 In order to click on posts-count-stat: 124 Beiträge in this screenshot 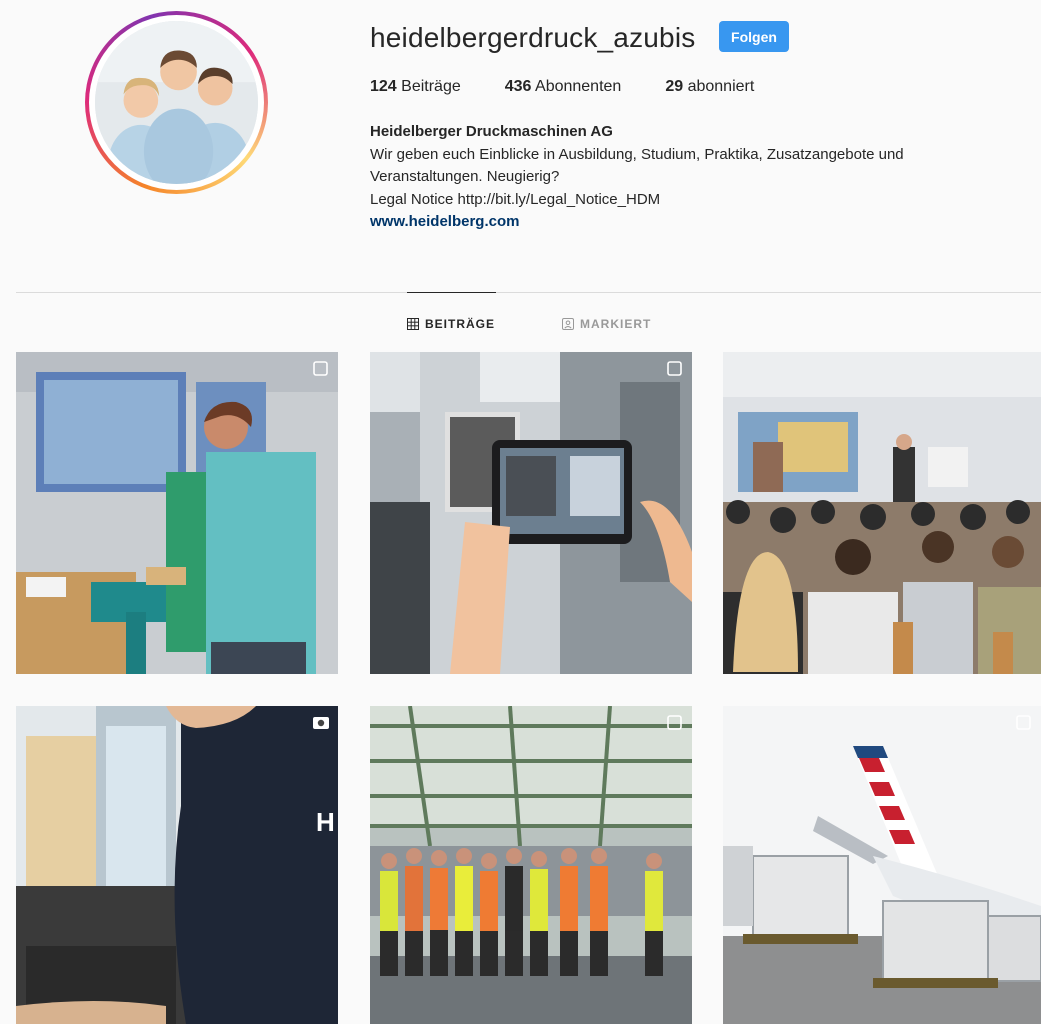, I will do `click(415, 87)`.